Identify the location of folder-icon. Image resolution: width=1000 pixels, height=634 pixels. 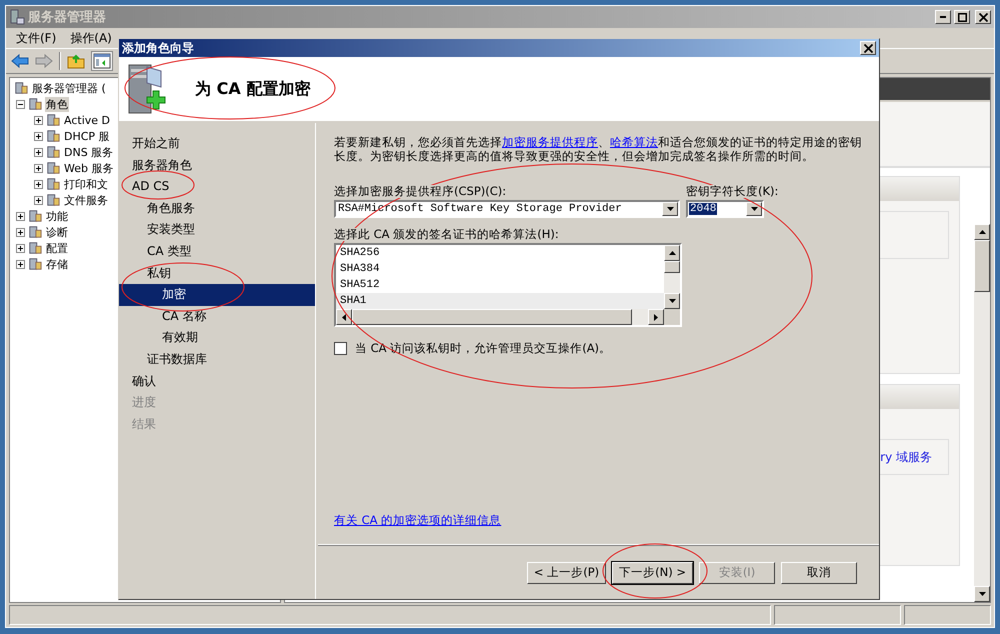
(76, 61).